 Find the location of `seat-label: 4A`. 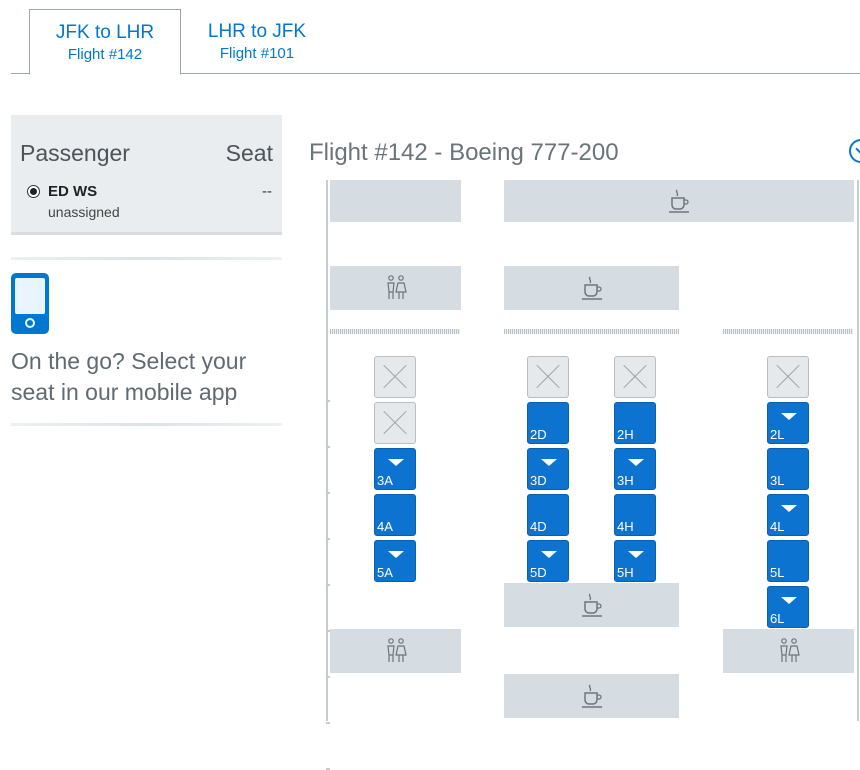

seat-label: 4A is located at coordinates (385, 526).